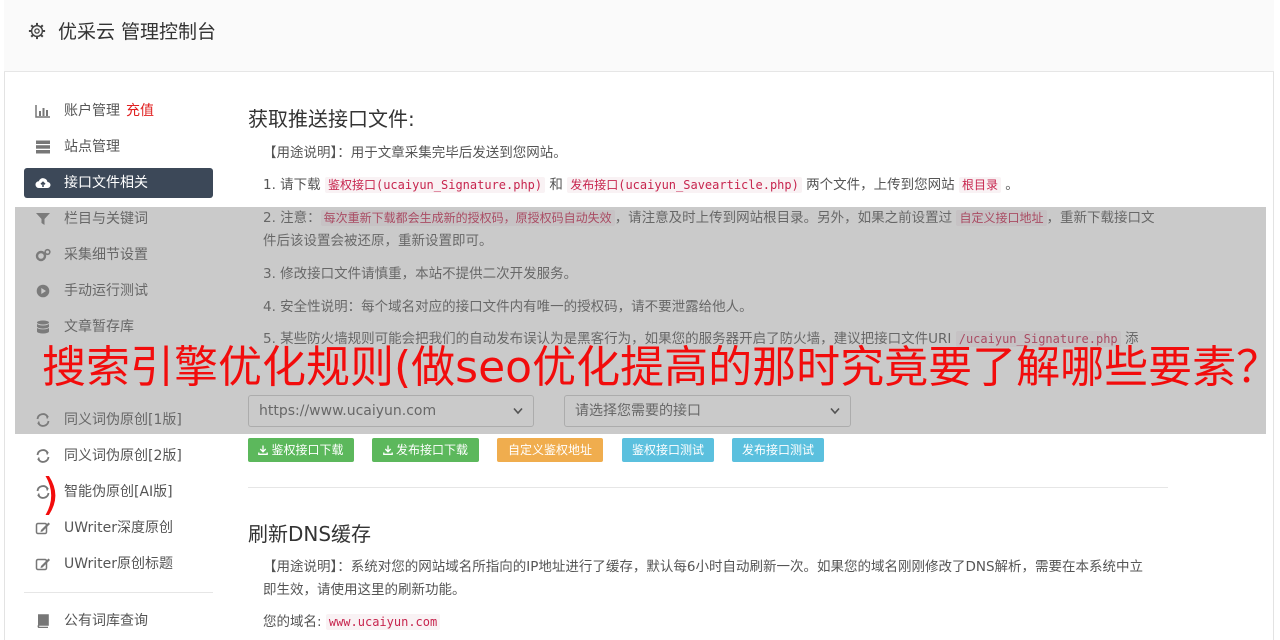 Image resolution: width=1280 pixels, height=640 pixels. I want to click on gear-icon, so click(37, 31).